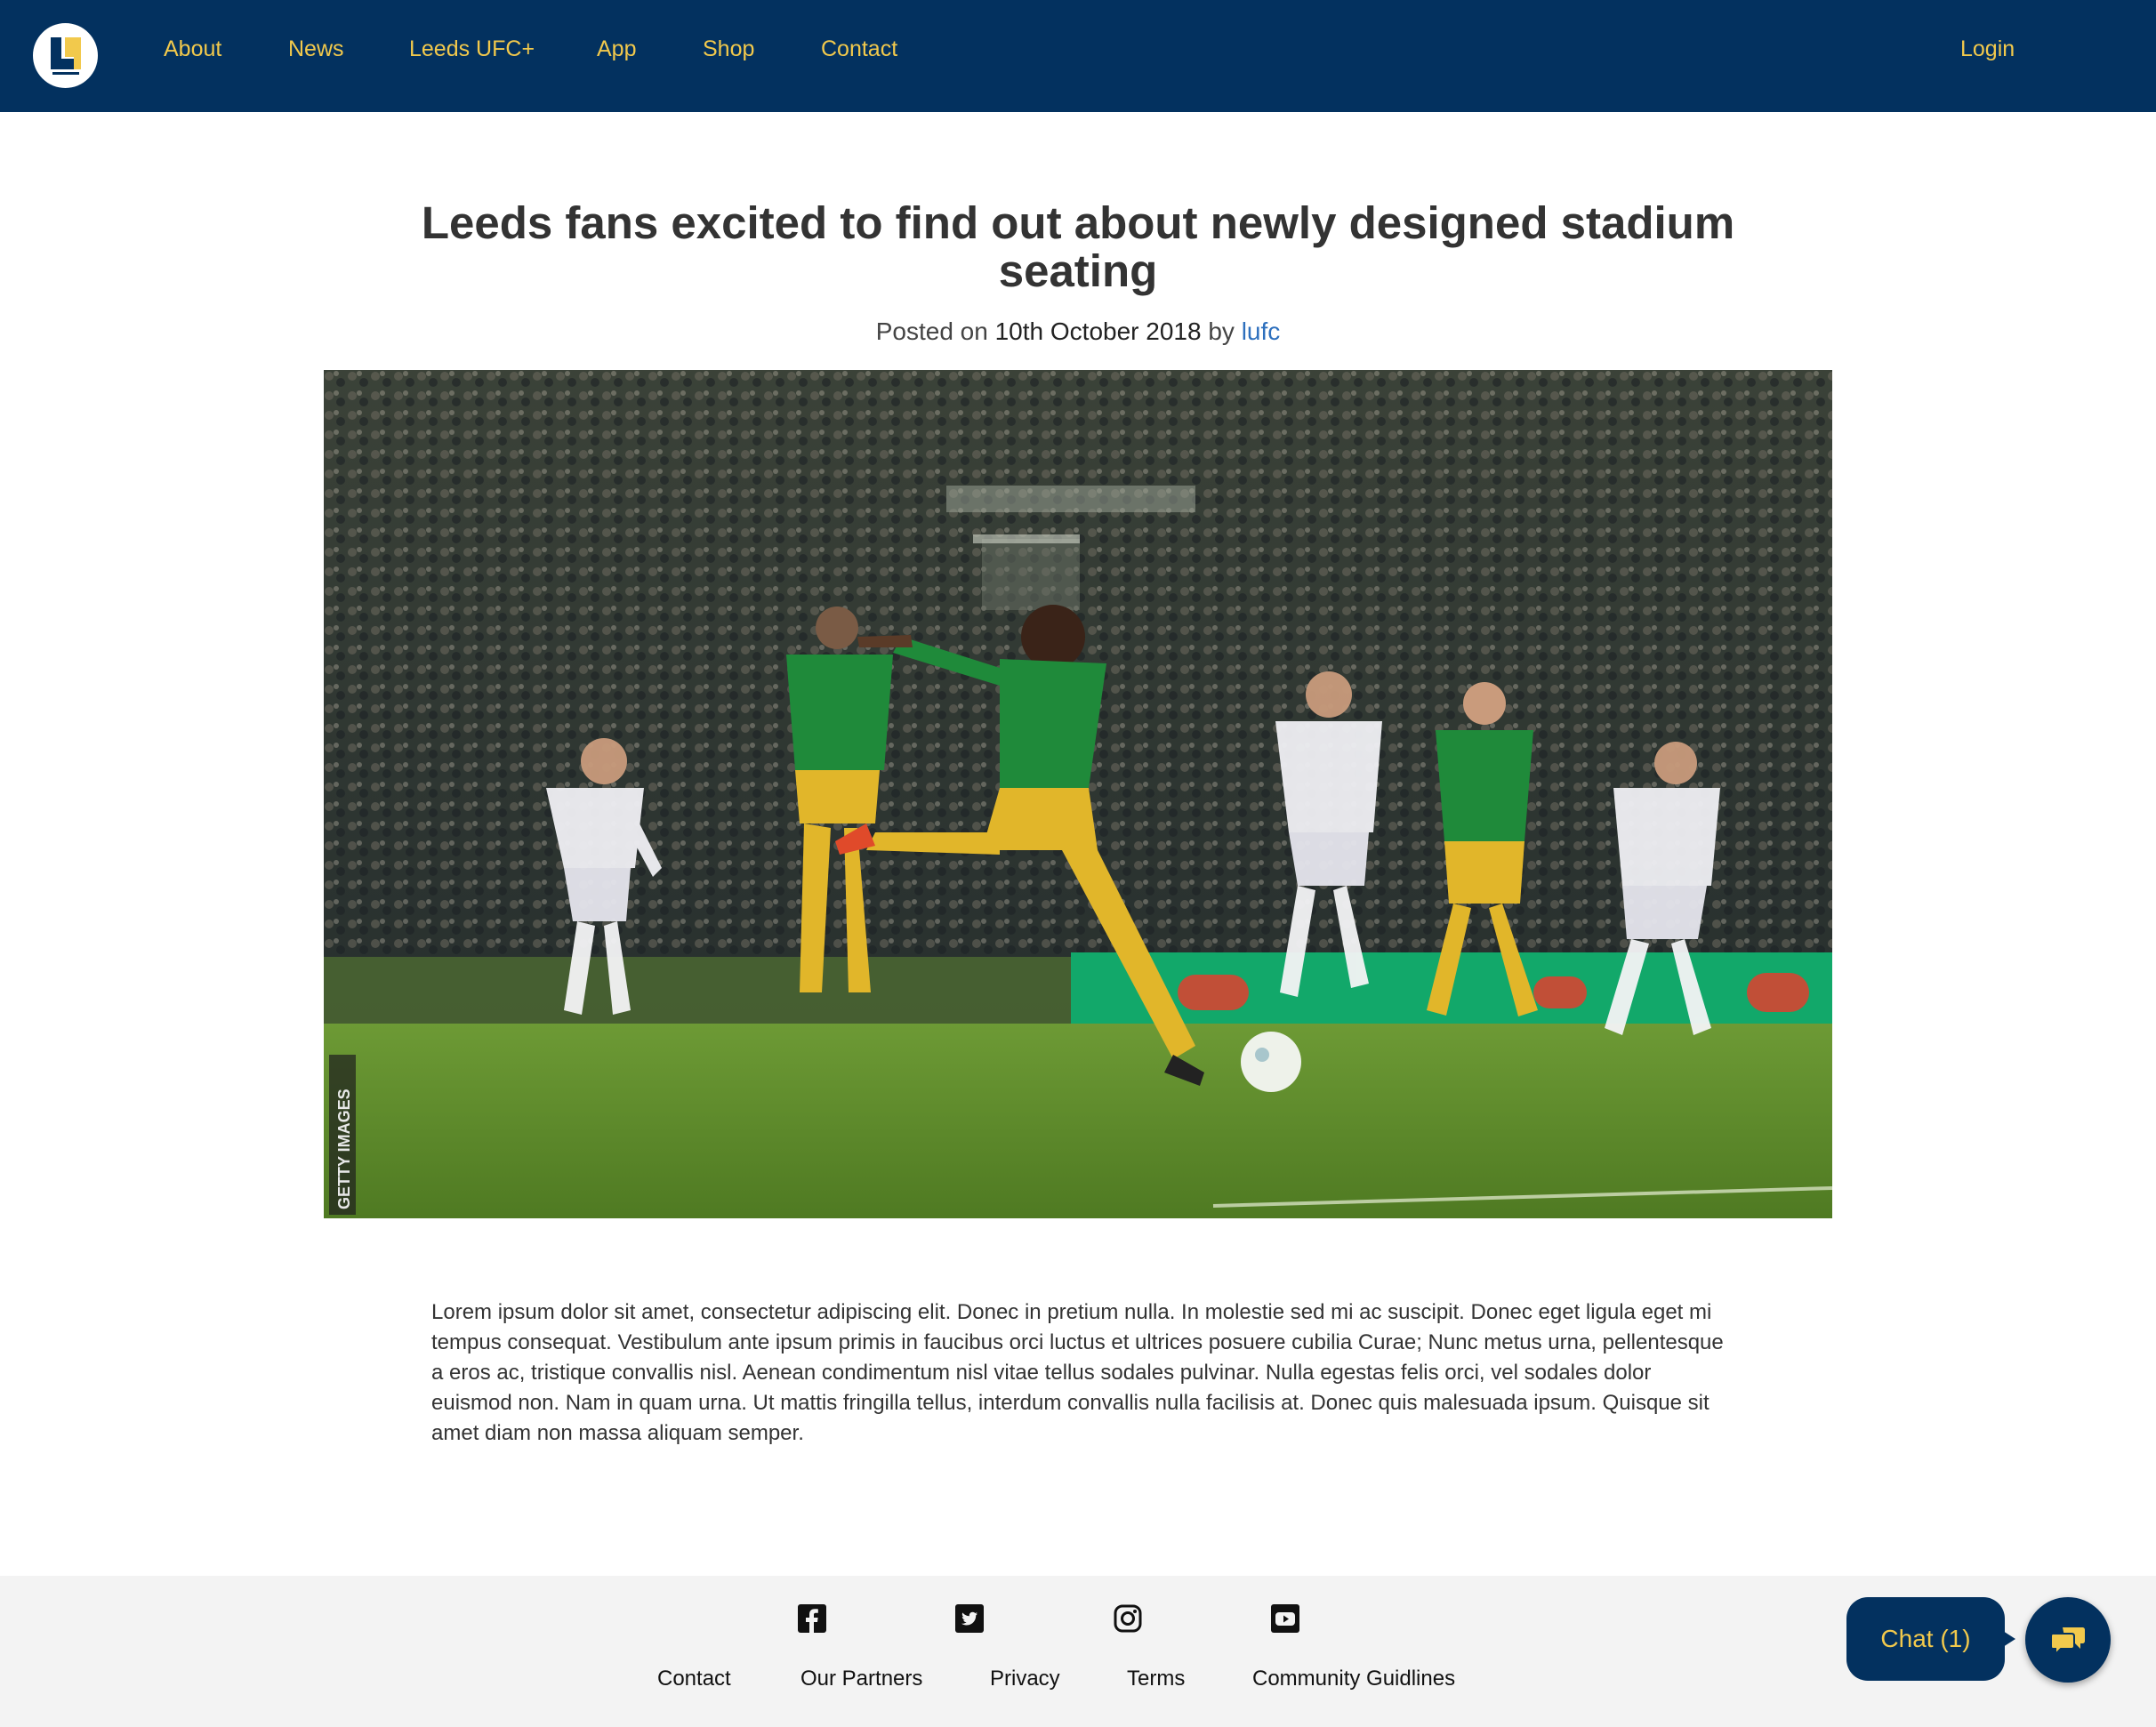 This screenshot has height=1727, width=2156. What do you see at coordinates (1262, 331) in the screenshot?
I see `author-link: lufc` at bounding box center [1262, 331].